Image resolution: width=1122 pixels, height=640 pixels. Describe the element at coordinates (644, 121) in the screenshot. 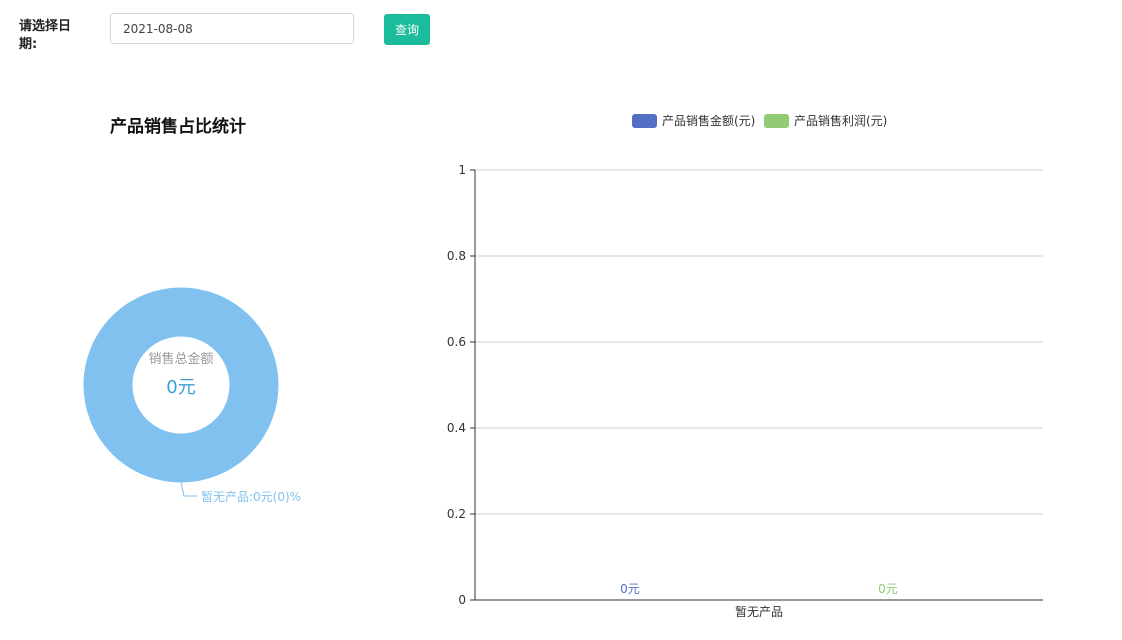

I see `legend-swatch-sales-amount` at that location.